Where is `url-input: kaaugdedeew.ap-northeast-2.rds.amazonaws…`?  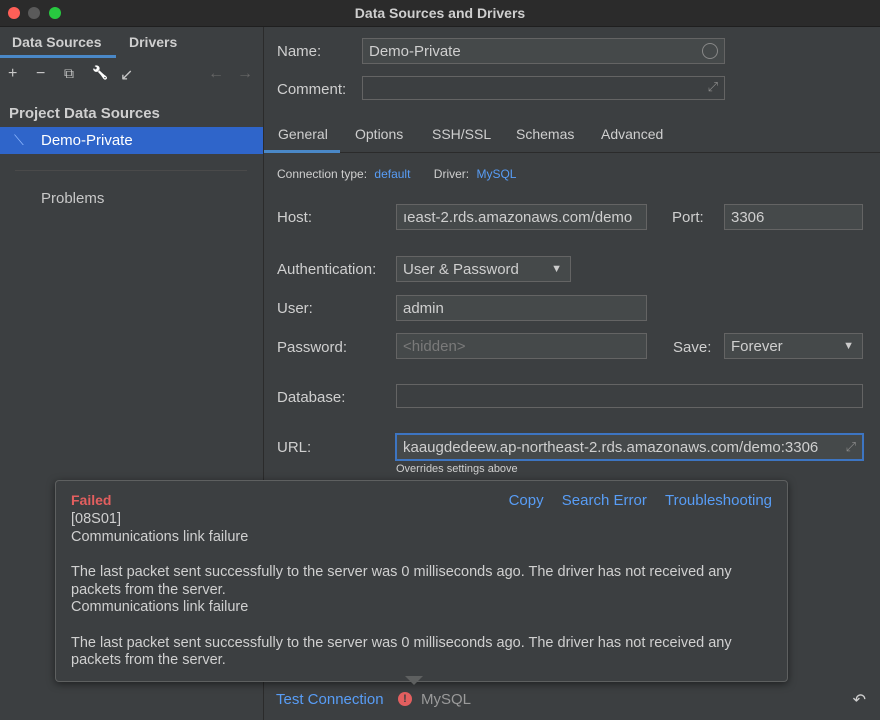 url-input: kaaugdedeew.ap-northeast-2.rds.amazonaws… is located at coordinates (629, 447).